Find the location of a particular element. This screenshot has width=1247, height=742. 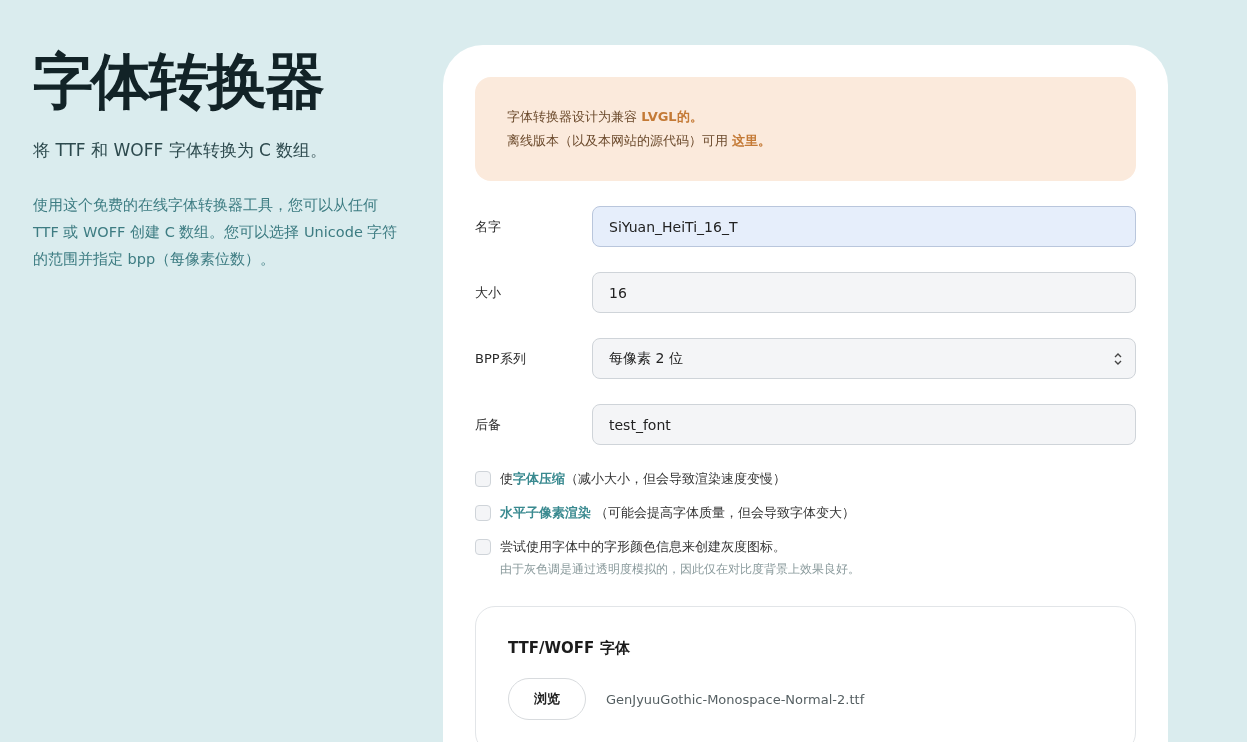

section-title: TTF/WOFF 字体 is located at coordinates (569, 648).